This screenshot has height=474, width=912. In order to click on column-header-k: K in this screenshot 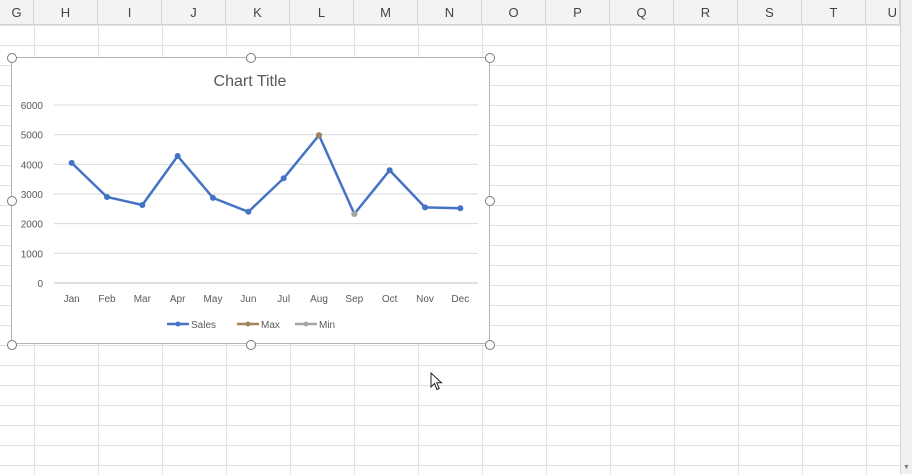, I will do `click(258, 12)`.